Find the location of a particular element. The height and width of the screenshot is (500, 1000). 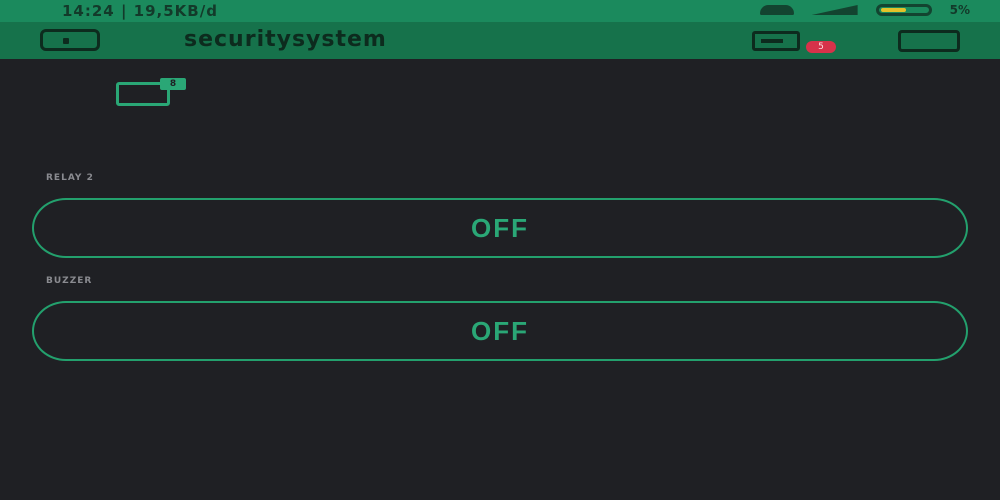

device-status-widget: 8 is located at coordinates (152, 93).